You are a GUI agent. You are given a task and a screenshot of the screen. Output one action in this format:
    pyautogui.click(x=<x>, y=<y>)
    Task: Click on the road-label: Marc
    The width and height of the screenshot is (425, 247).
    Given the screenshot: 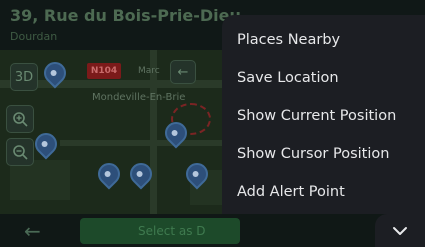 What is the action you would take?
    pyautogui.click(x=149, y=71)
    